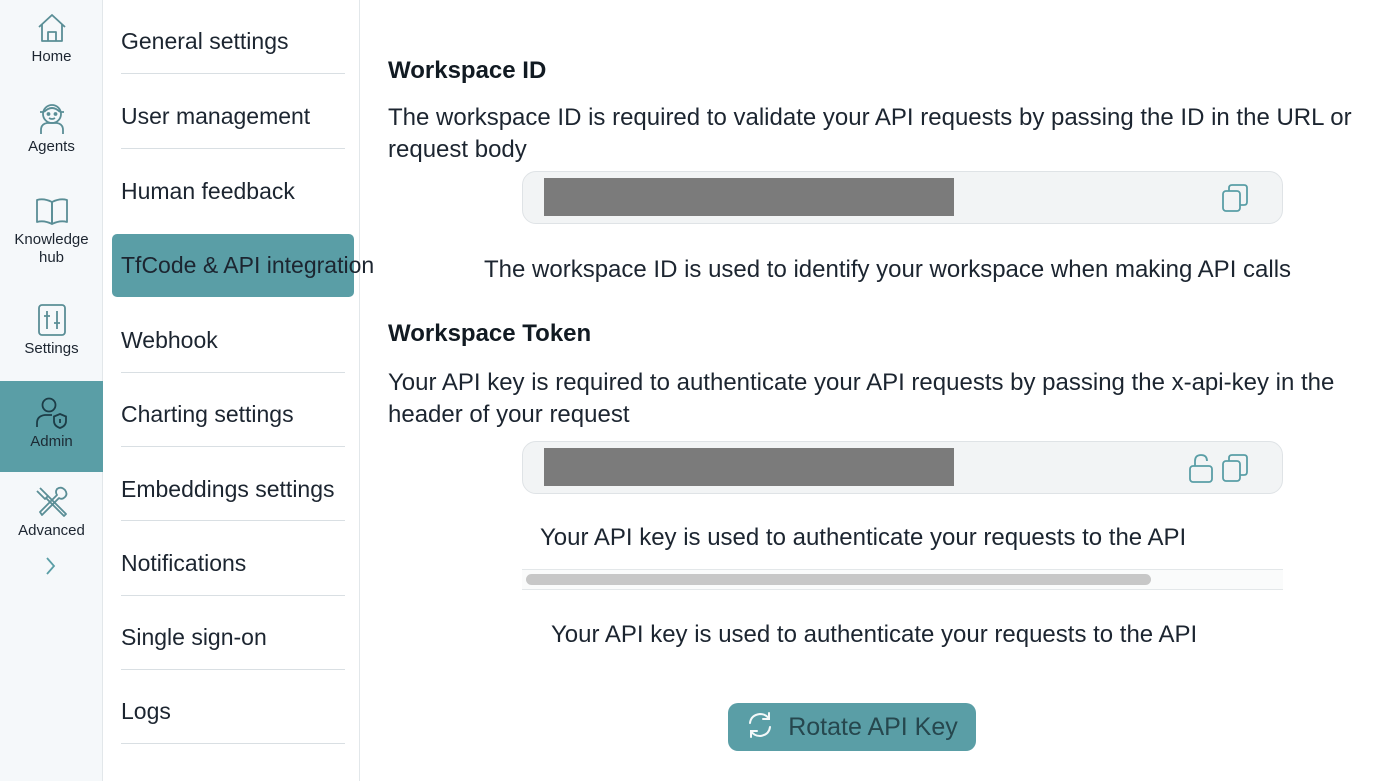 This screenshot has width=1400, height=781. What do you see at coordinates (233, 341) in the screenshot?
I see `subnav-item-webhook: Webhook` at bounding box center [233, 341].